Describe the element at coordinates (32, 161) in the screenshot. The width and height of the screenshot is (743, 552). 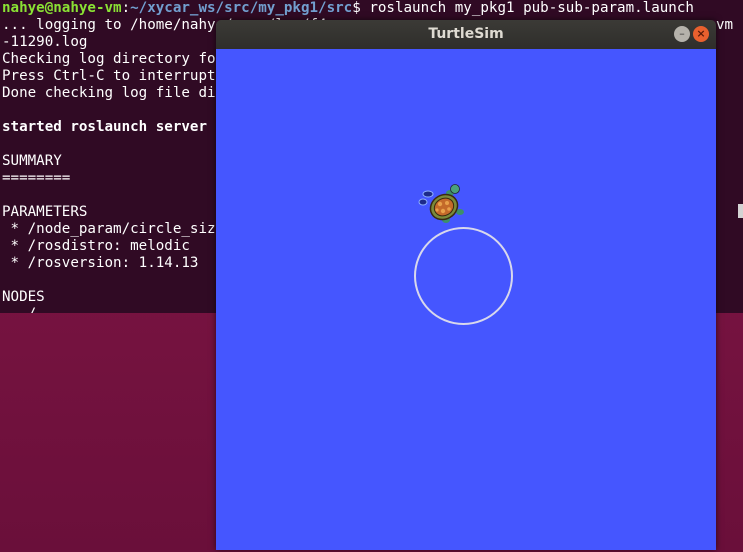
I see `terminal-line: SUMMARY` at that location.